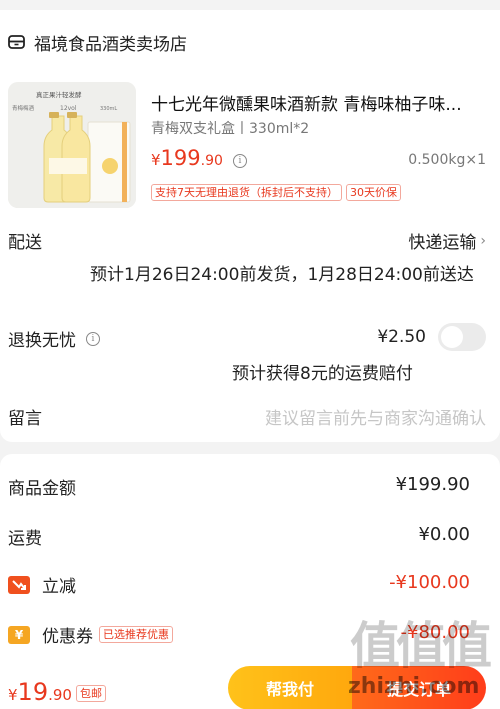  Describe the element at coordinates (375, 416) in the screenshot. I see `message-input: 建议留言前先与商家沟通确认` at that location.